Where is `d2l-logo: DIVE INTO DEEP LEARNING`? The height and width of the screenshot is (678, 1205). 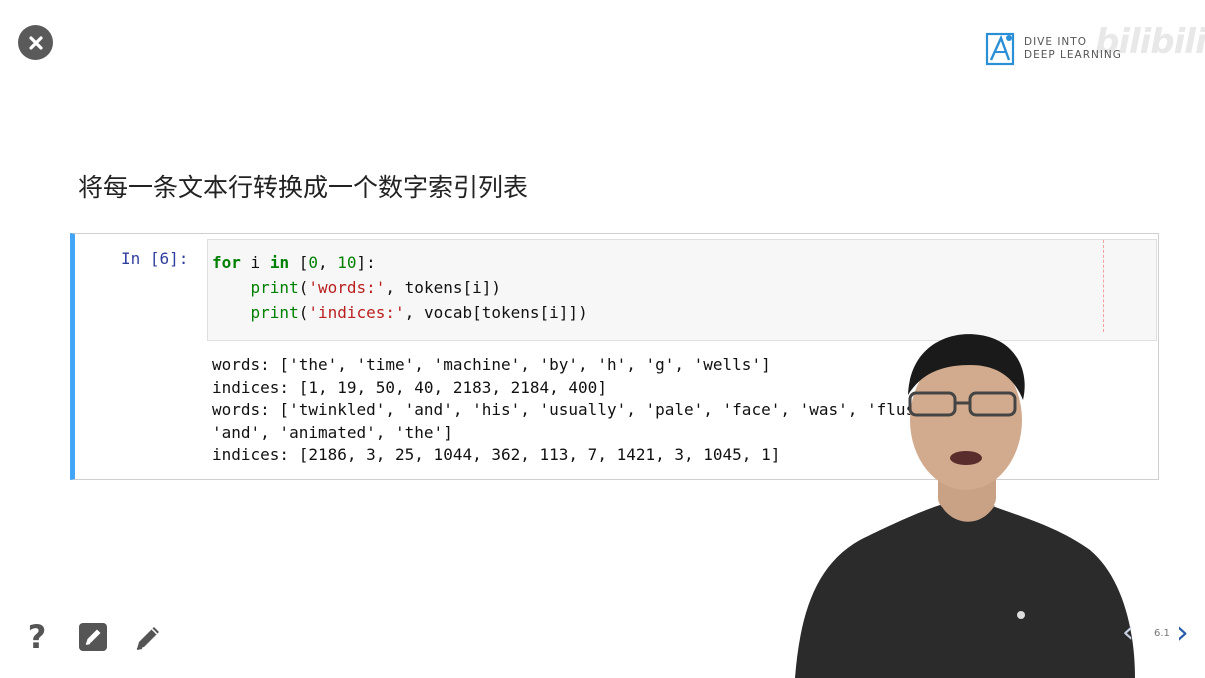 d2l-logo: DIVE INTO DEEP LEARNING is located at coordinates (1053, 49).